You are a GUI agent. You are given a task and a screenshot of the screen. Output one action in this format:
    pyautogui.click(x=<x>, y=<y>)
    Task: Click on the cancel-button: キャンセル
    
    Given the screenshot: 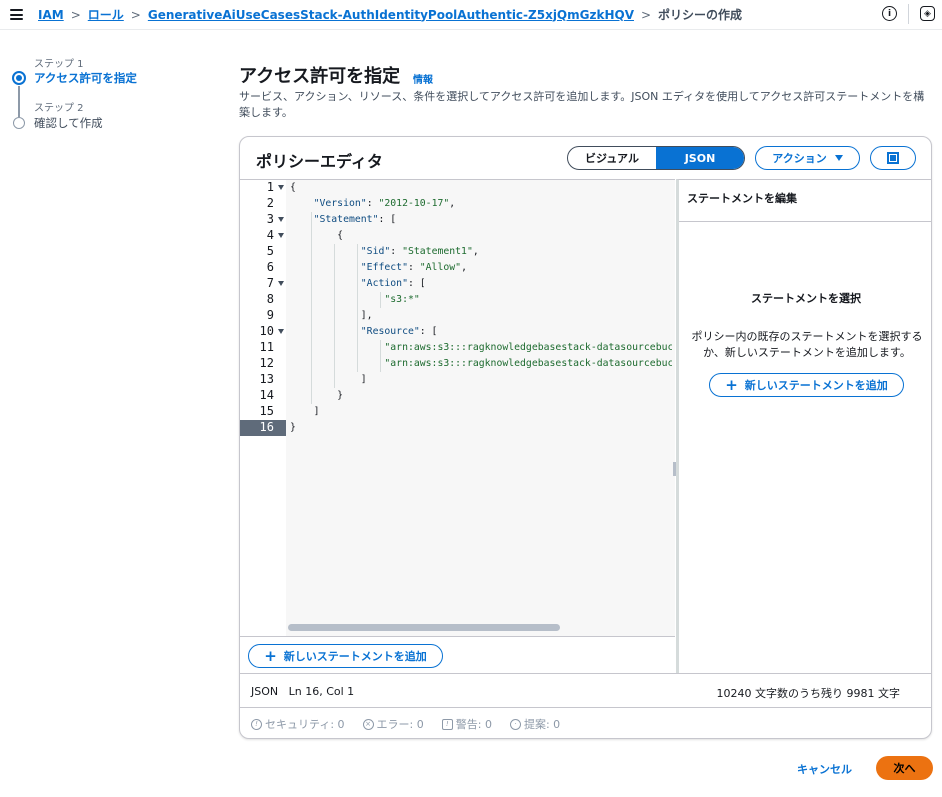 What is the action you would take?
    pyautogui.click(x=824, y=769)
    